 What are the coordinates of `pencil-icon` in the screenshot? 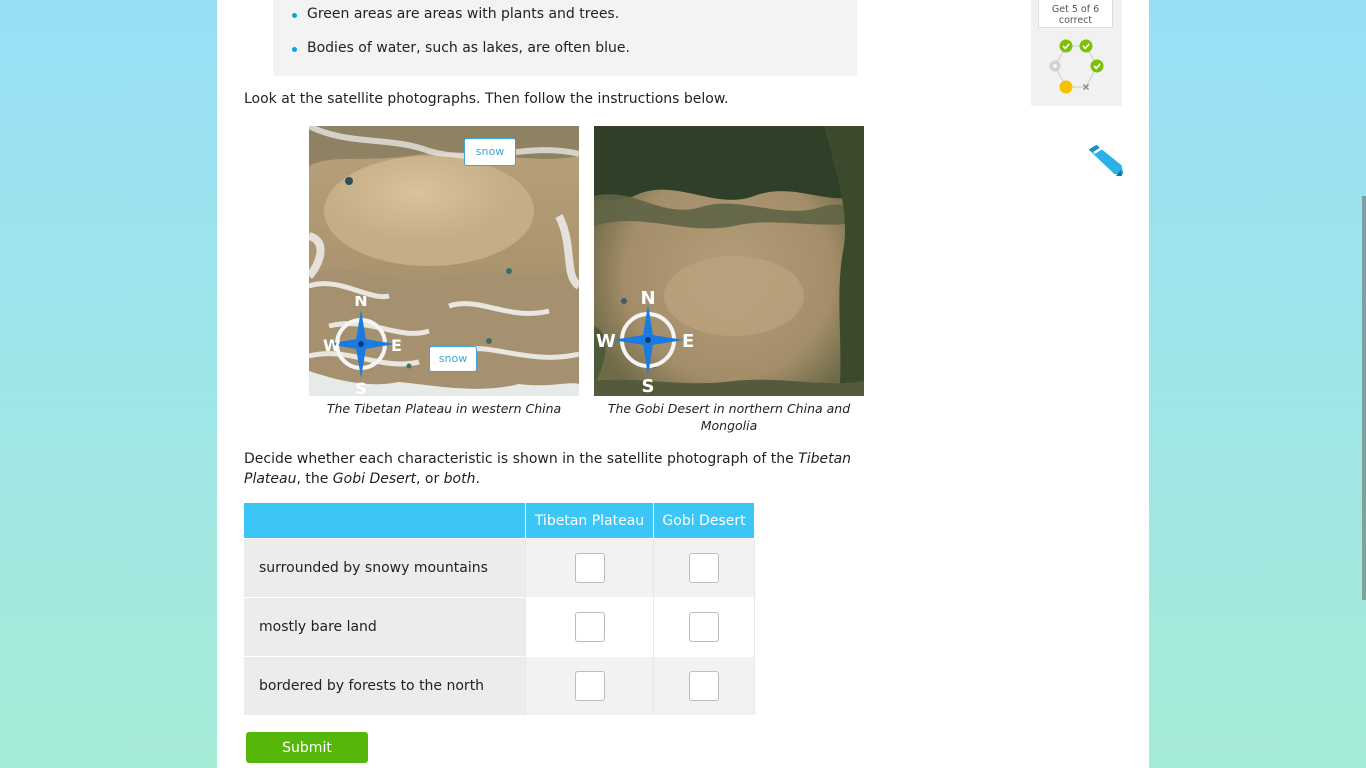 It's located at (1105, 161).